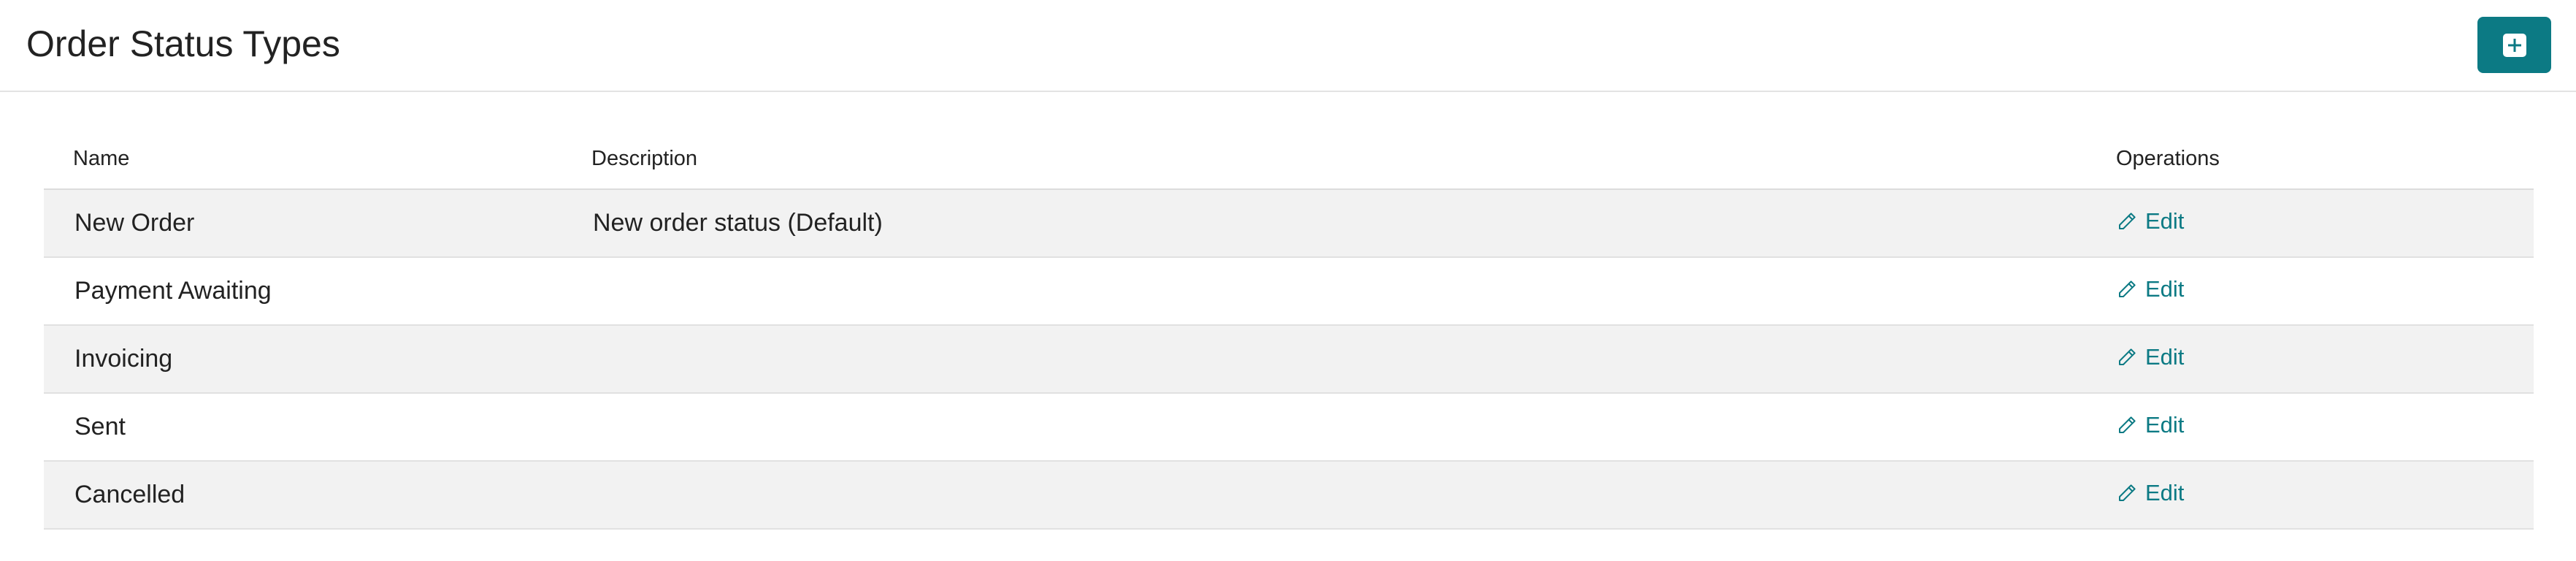 The image size is (2576, 561). Describe the element at coordinates (123, 359) in the screenshot. I see `status-name: Invoicing` at that location.